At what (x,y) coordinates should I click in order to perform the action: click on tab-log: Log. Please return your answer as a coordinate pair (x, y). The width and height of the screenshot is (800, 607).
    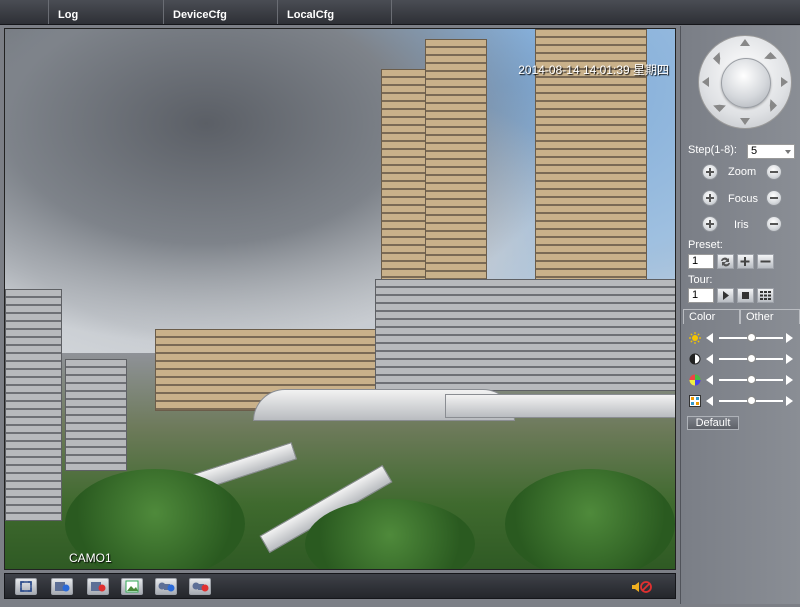
    Looking at the image, I should click on (105, 12).